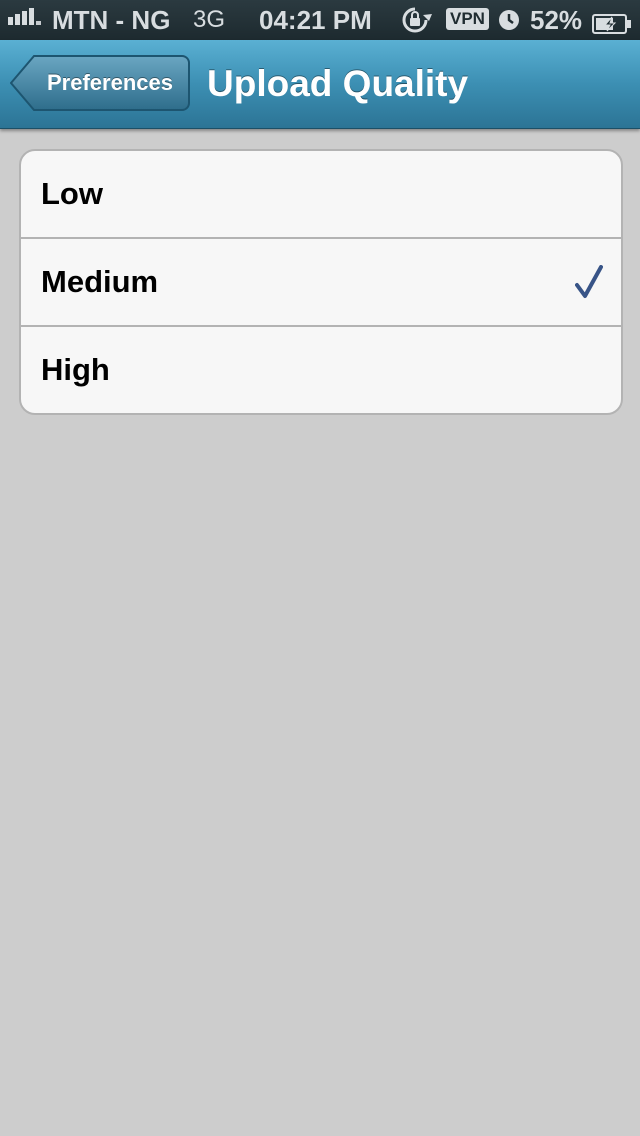 The image size is (640, 1136). I want to click on option-high: High, so click(321, 370).